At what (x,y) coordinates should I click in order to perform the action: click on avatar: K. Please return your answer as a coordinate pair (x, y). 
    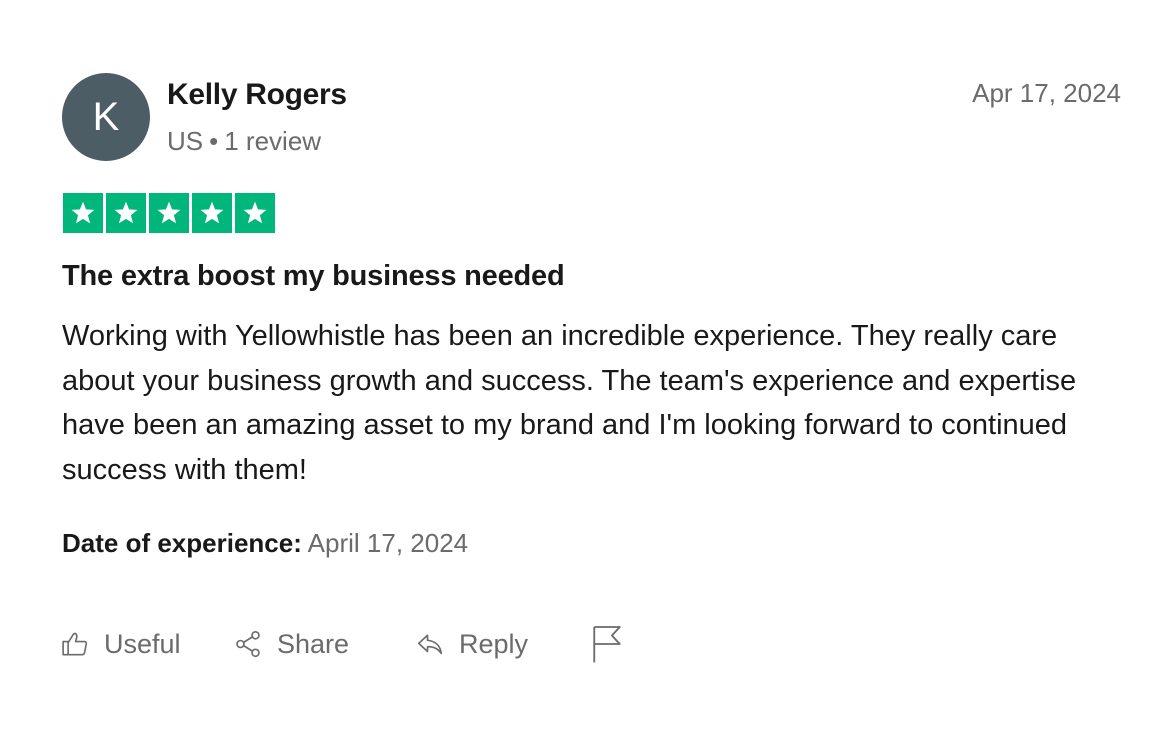
    Looking at the image, I should click on (106, 117).